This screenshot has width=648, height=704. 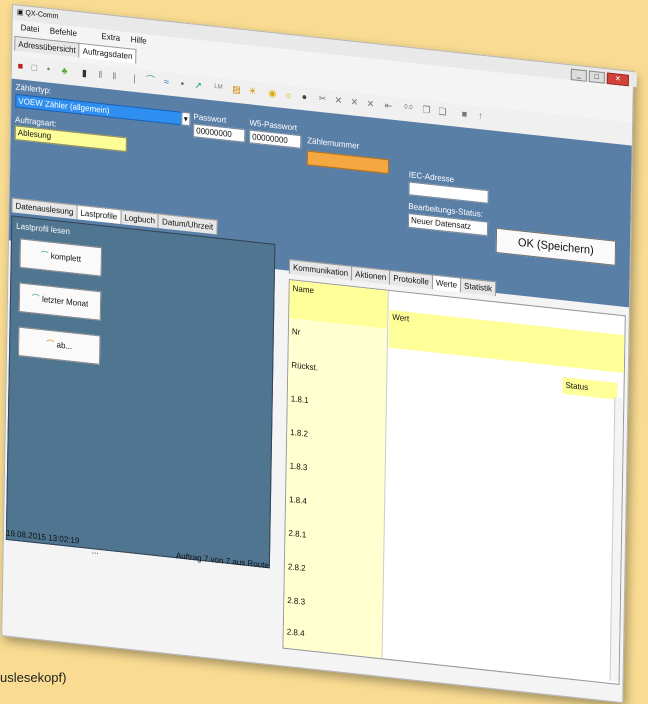 I want to click on menu-datei: Datei, so click(x=30, y=29).